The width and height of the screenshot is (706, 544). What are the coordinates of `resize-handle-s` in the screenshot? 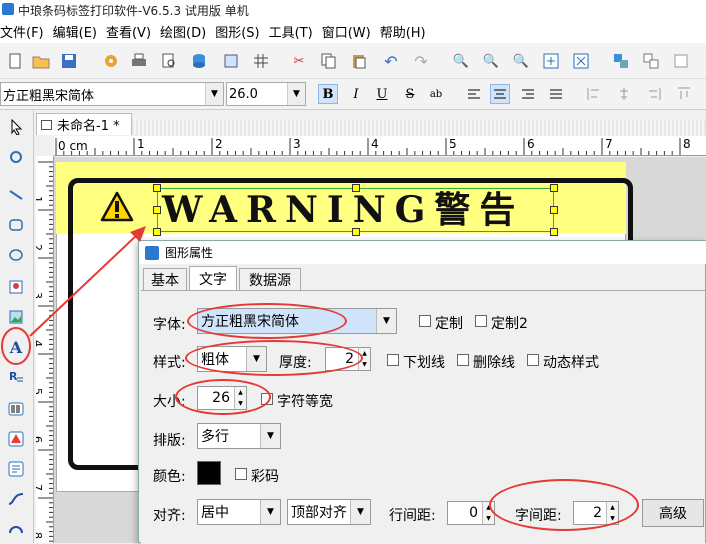 It's located at (356, 232).